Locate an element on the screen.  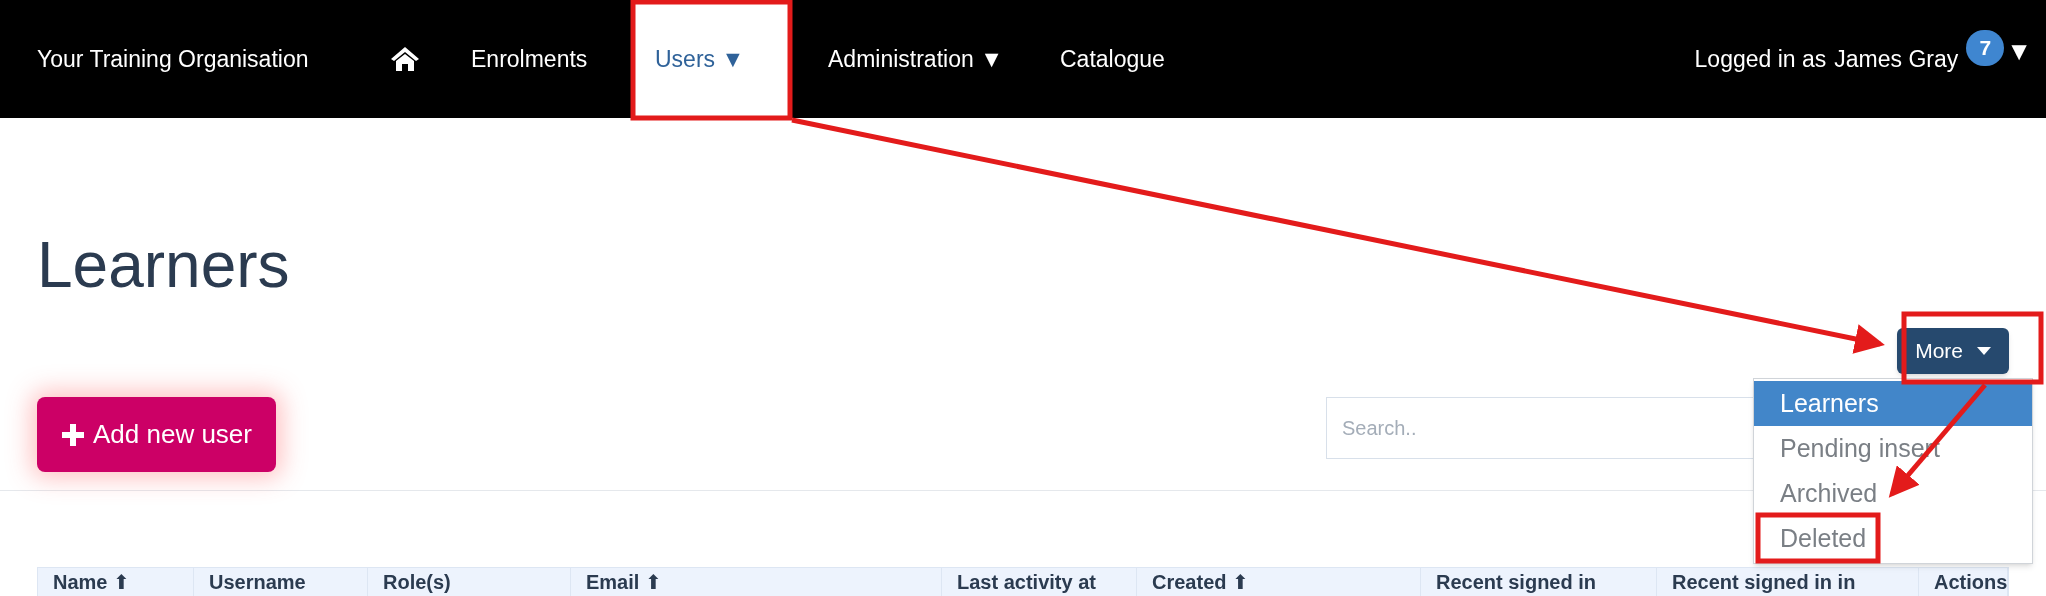
user-menu: James Gray is located at coordinates (1896, 59).